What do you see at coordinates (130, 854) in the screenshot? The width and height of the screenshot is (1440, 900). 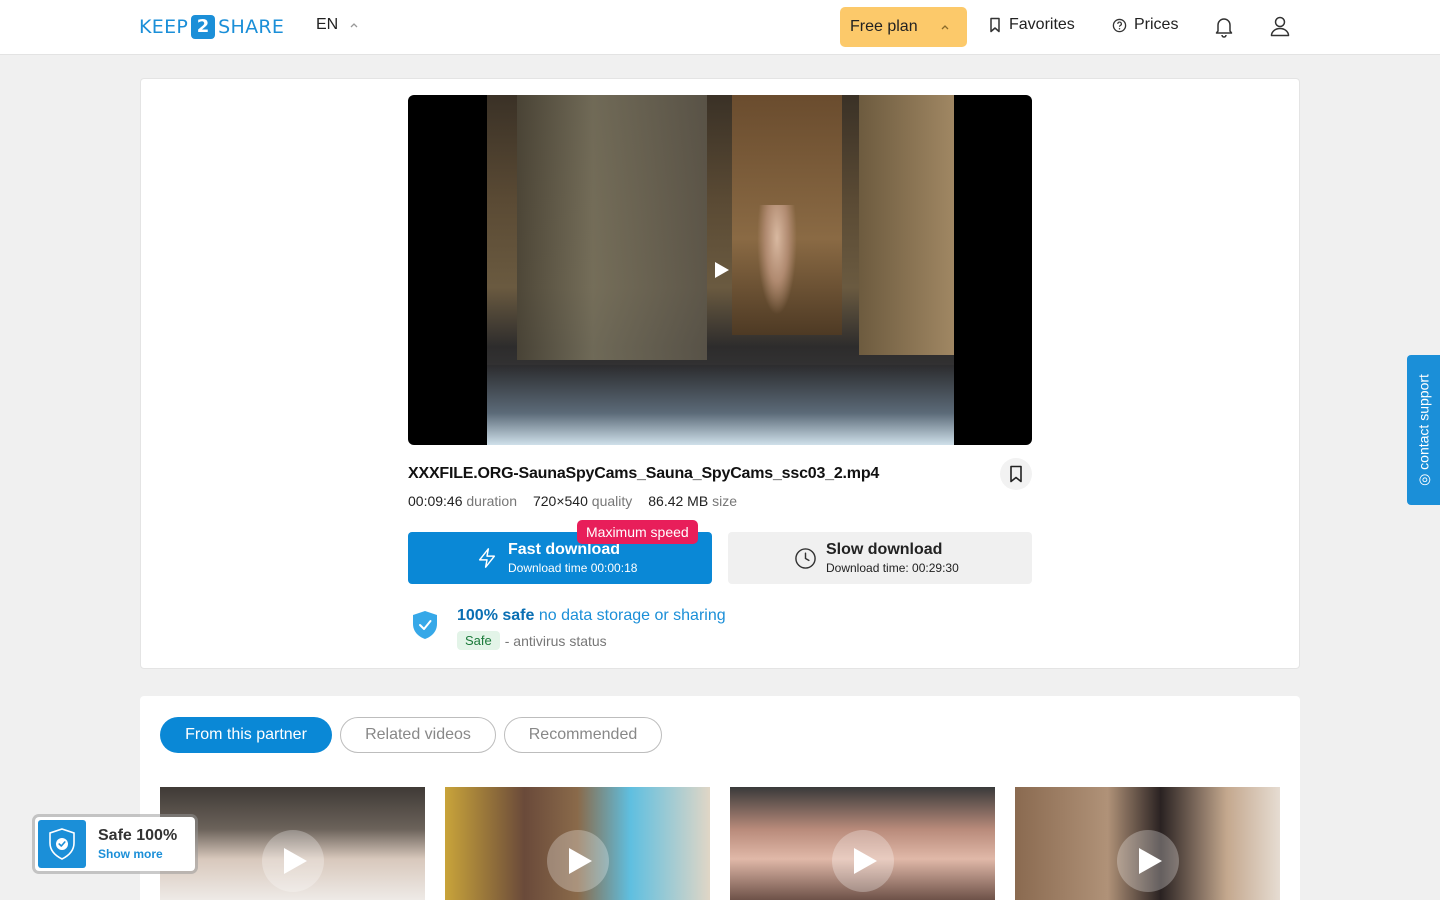 I see `show-more-link: Show more` at bounding box center [130, 854].